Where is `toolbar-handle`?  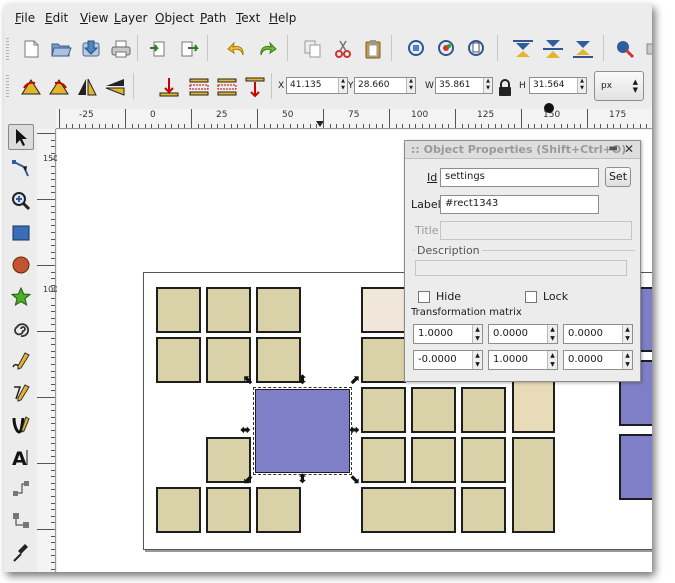
toolbar-handle is located at coordinates (7, 49).